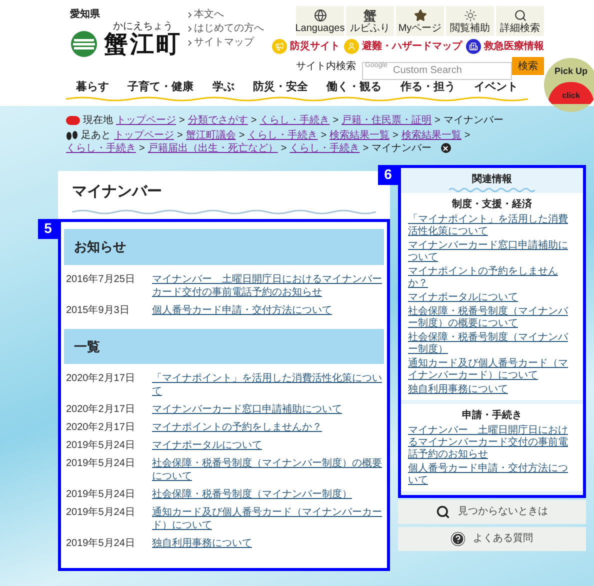 The height and width of the screenshot is (586, 594). Describe the element at coordinates (98, 120) in the screenshot. I see `breadcrumb-label: 現在地` at that location.